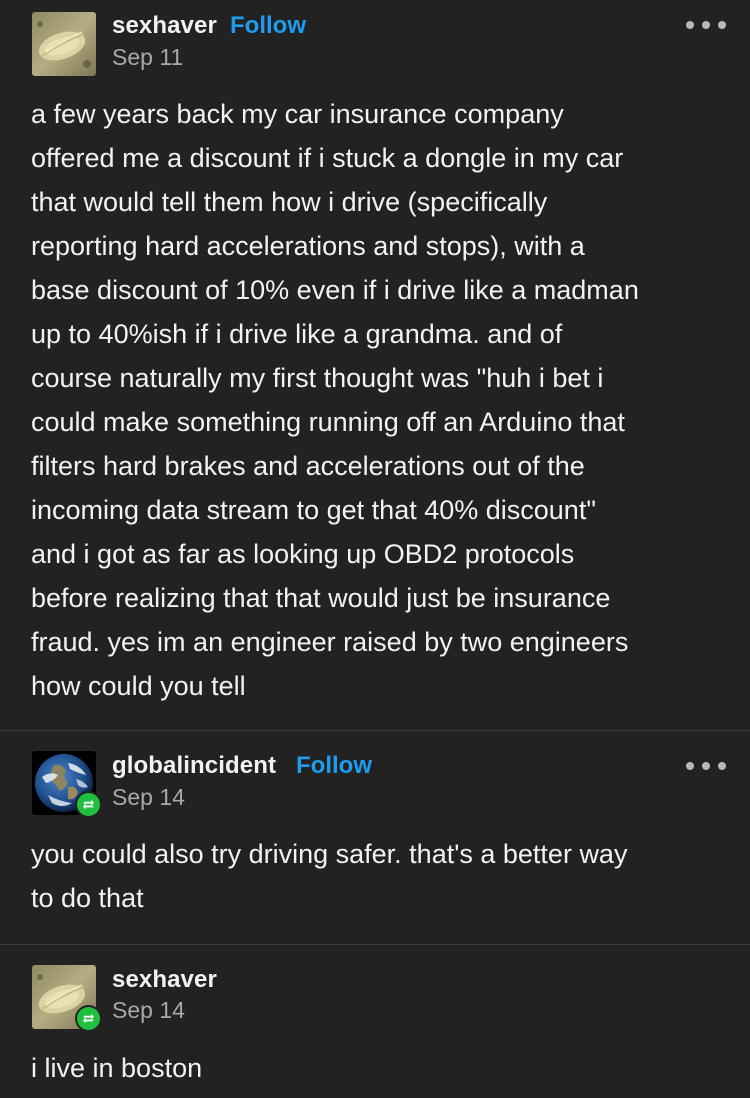 This screenshot has width=750, height=1098. I want to click on post-body-line: to do that, so click(87, 898).